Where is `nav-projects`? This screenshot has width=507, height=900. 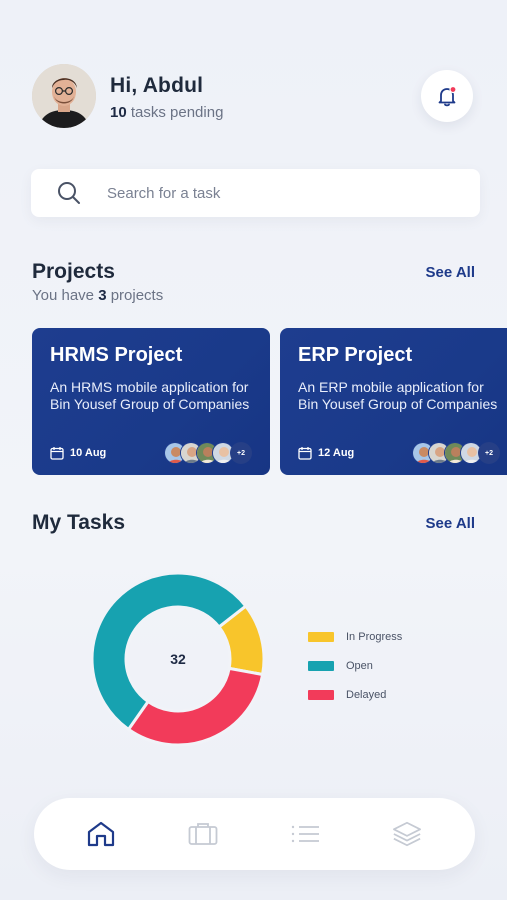
nav-projects is located at coordinates (203, 834).